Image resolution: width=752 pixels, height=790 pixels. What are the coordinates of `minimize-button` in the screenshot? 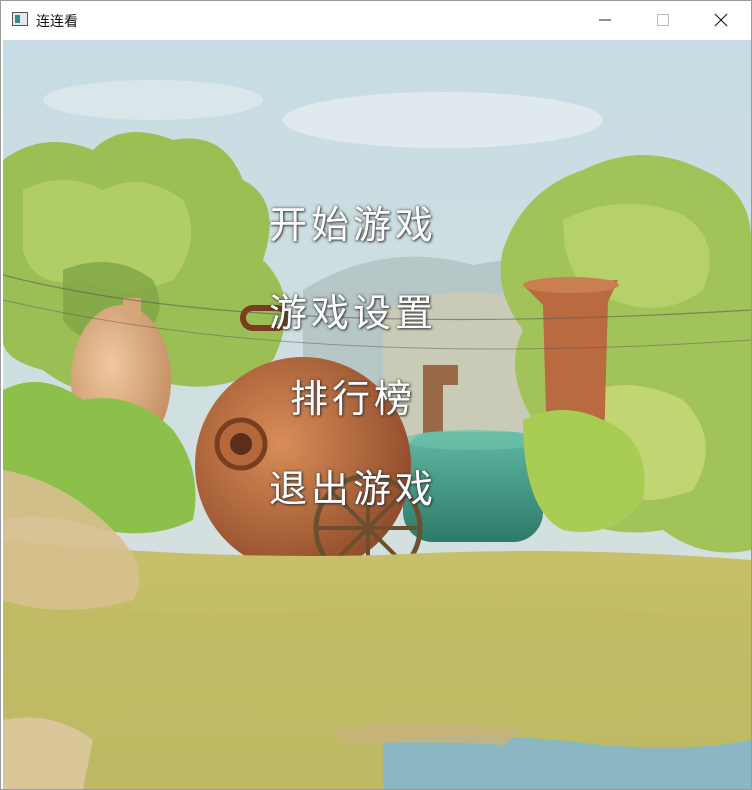 It's located at (605, 20).